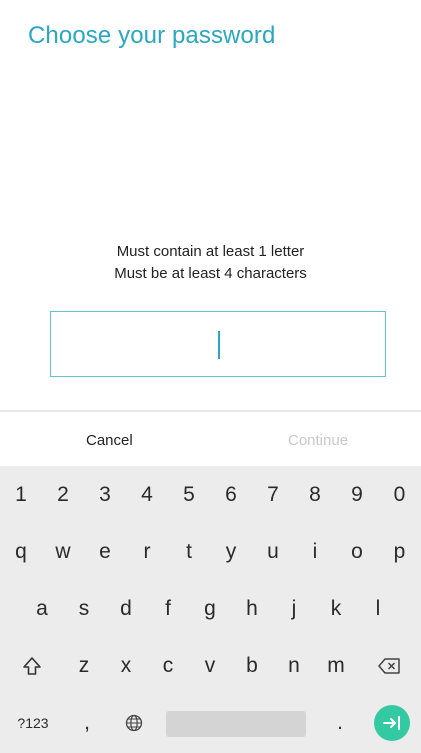 The image size is (421, 753). What do you see at coordinates (63, 551) in the screenshot?
I see `key-w: w` at bounding box center [63, 551].